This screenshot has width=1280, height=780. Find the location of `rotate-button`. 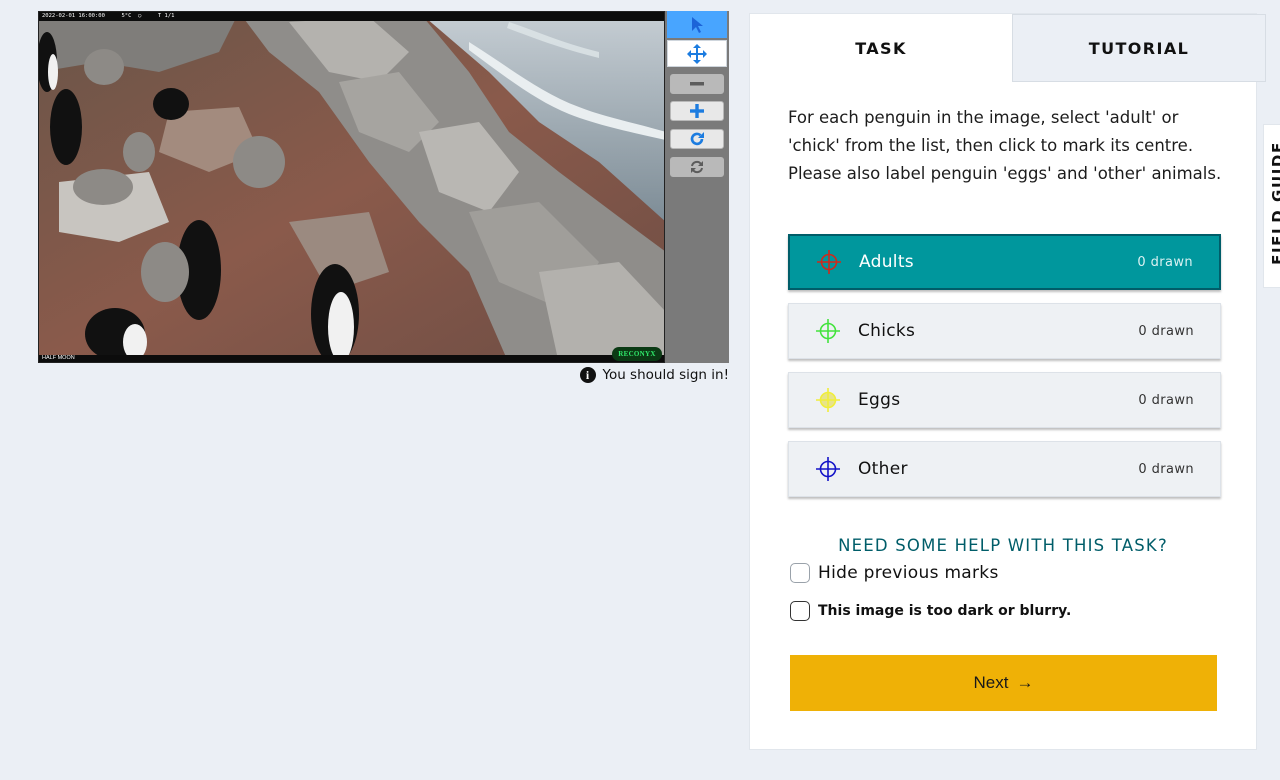

rotate-button is located at coordinates (697, 139).